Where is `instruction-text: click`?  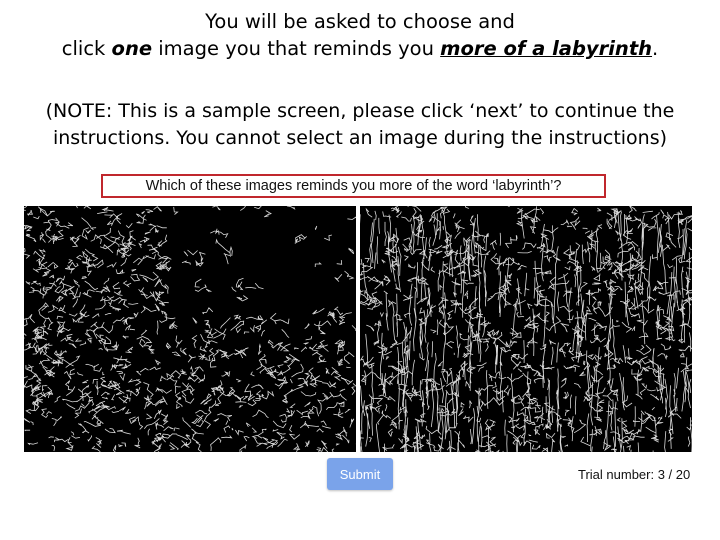
instruction-text: click is located at coordinates (86, 48).